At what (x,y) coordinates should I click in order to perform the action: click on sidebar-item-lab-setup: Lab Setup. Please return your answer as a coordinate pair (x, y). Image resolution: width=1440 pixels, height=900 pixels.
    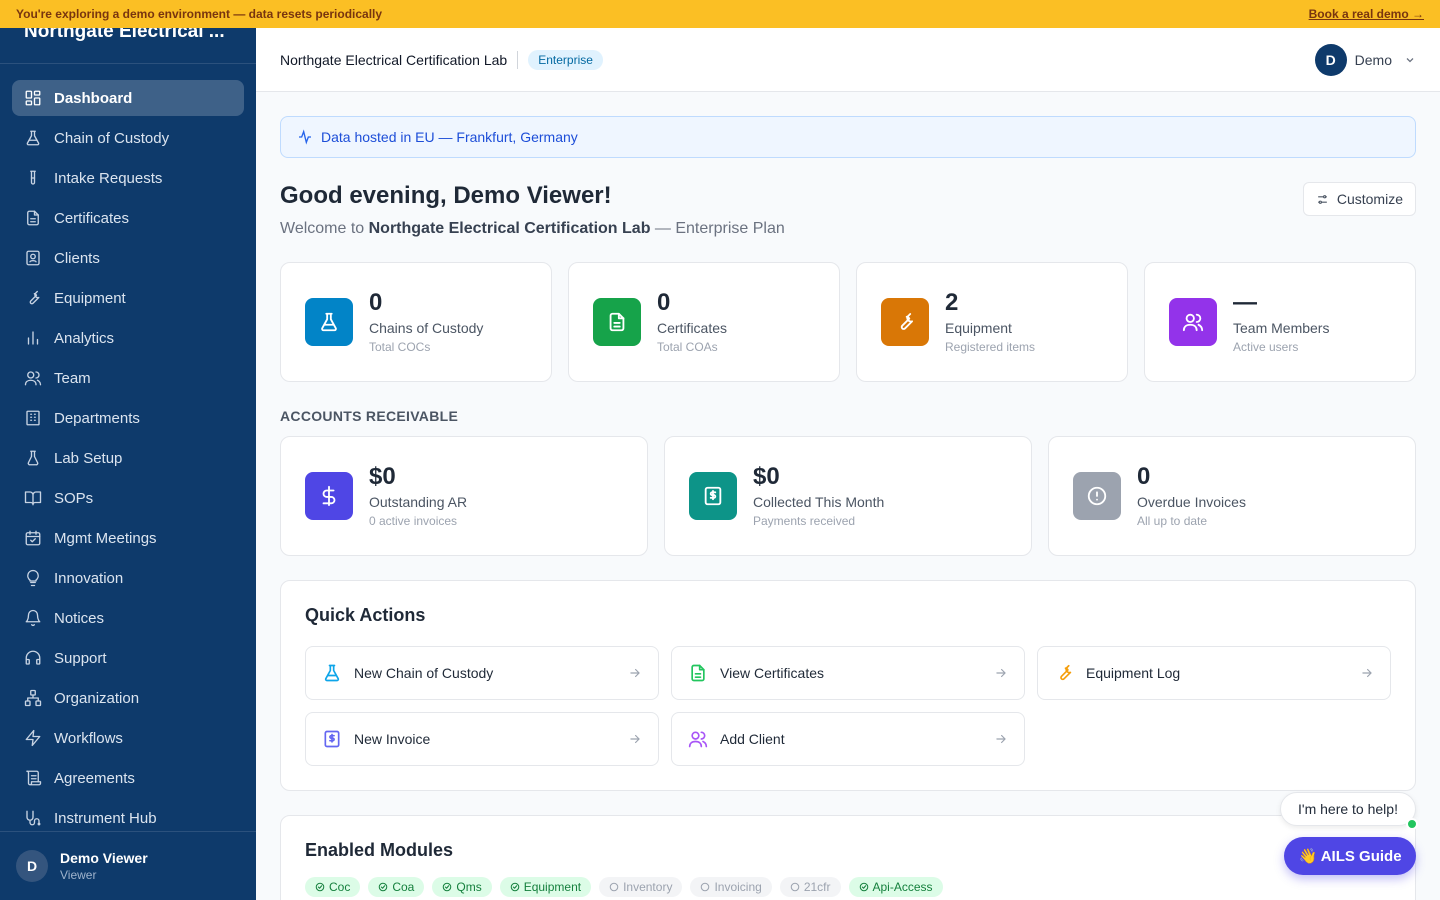
    Looking at the image, I should click on (128, 458).